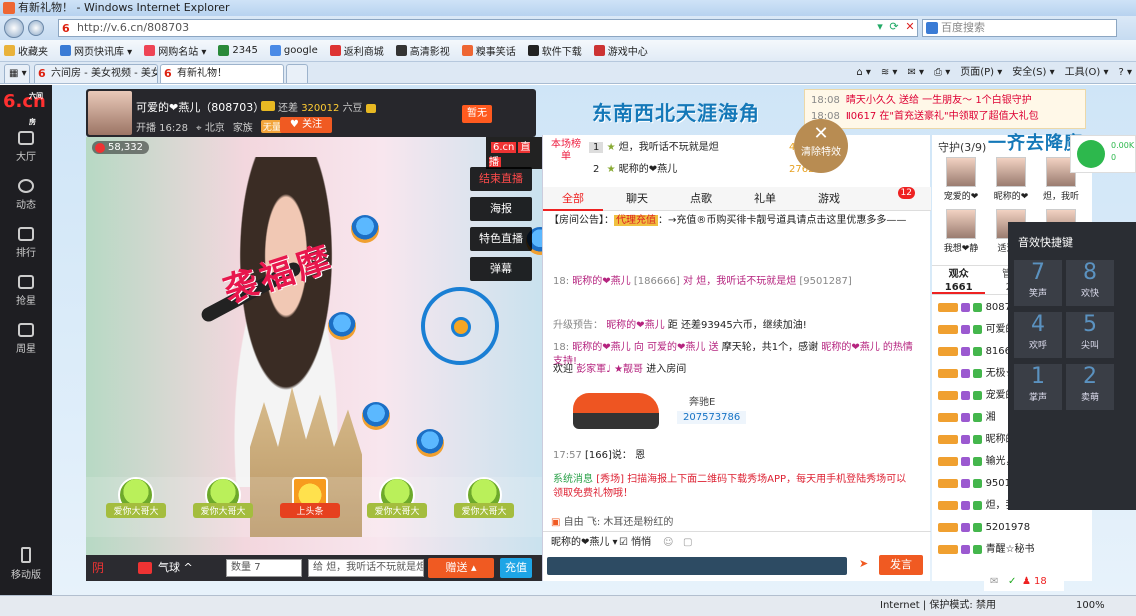 This screenshot has width=1136, height=616. What do you see at coordinates (461, 568) in the screenshot?
I see `send-gift-button: 赠送 ▴` at bounding box center [461, 568].